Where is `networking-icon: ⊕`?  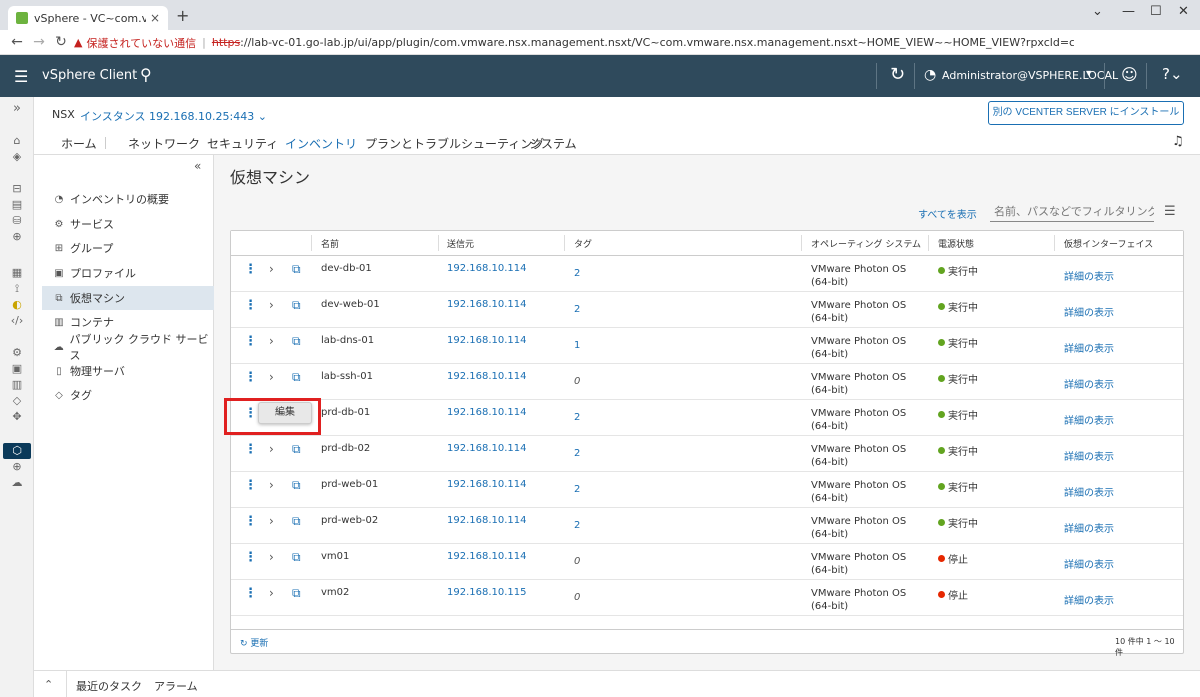
networking-icon: ⊕ is located at coordinates (17, 237).